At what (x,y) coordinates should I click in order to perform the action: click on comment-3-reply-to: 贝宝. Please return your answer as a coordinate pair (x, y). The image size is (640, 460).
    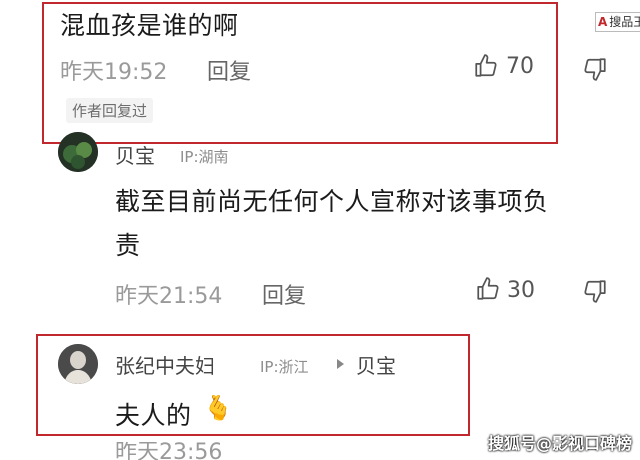
    Looking at the image, I should click on (376, 364).